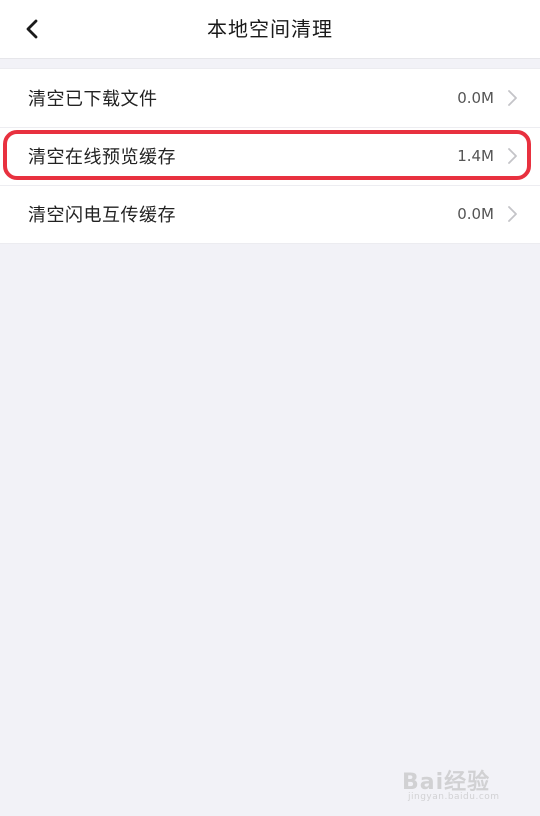 The image size is (540, 816). What do you see at coordinates (475, 156) in the screenshot?
I see `list-item-size: 1.4M` at bounding box center [475, 156].